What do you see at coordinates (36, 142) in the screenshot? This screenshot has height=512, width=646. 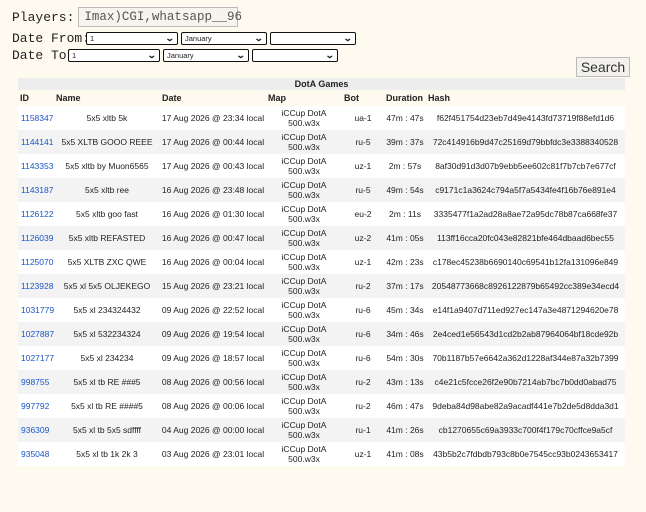 I see `game-id-link: 1144141` at bounding box center [36, 142].